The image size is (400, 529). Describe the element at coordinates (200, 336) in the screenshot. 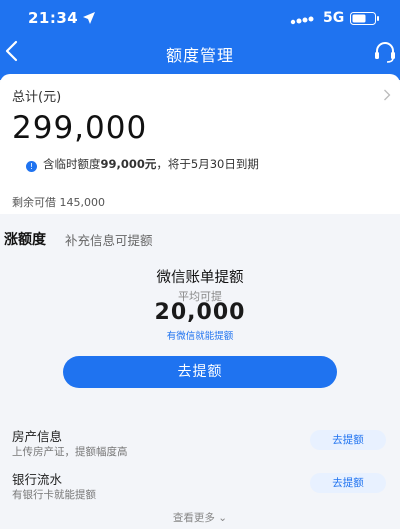

I see `wechat-raise-note: 有微信就能提额` at that location.